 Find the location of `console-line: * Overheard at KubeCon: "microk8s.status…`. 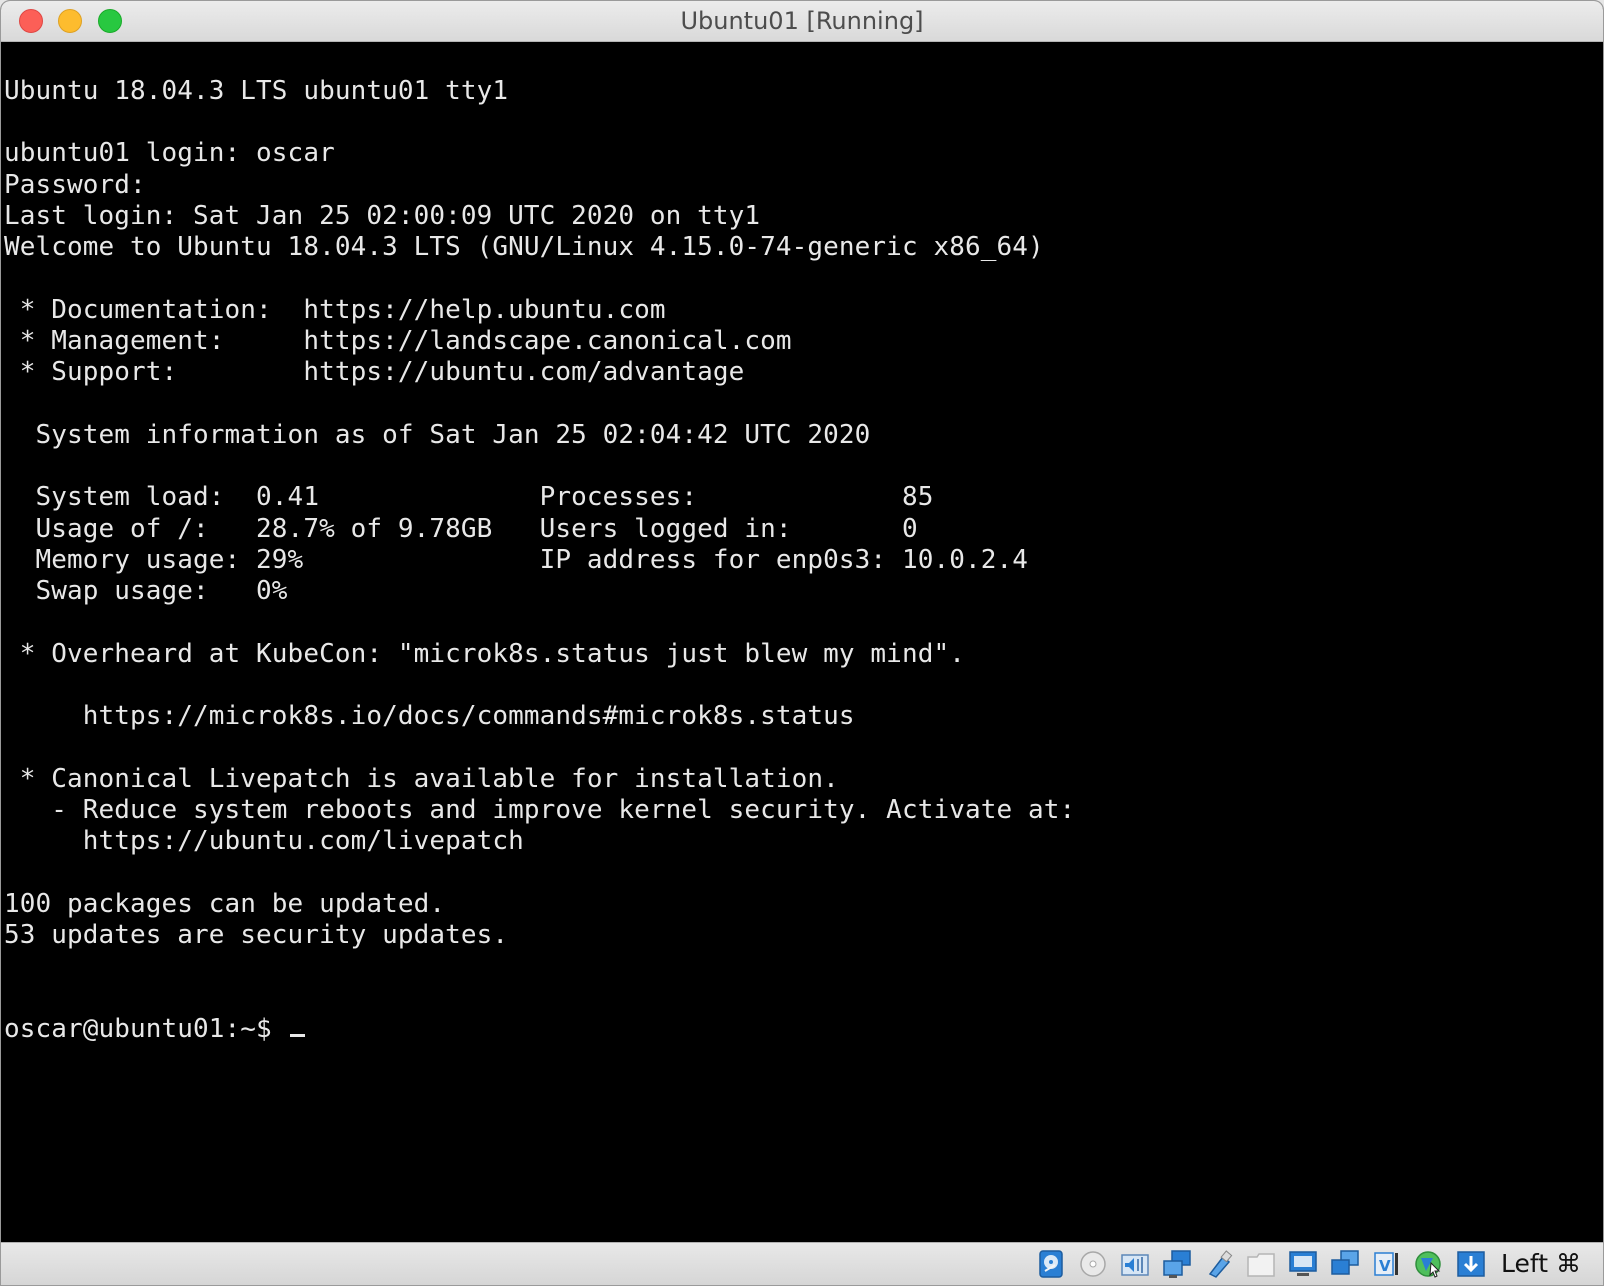

console-line: * Overheard at KubeCon: "microk8s.status… is located at coordinates (484, 654).